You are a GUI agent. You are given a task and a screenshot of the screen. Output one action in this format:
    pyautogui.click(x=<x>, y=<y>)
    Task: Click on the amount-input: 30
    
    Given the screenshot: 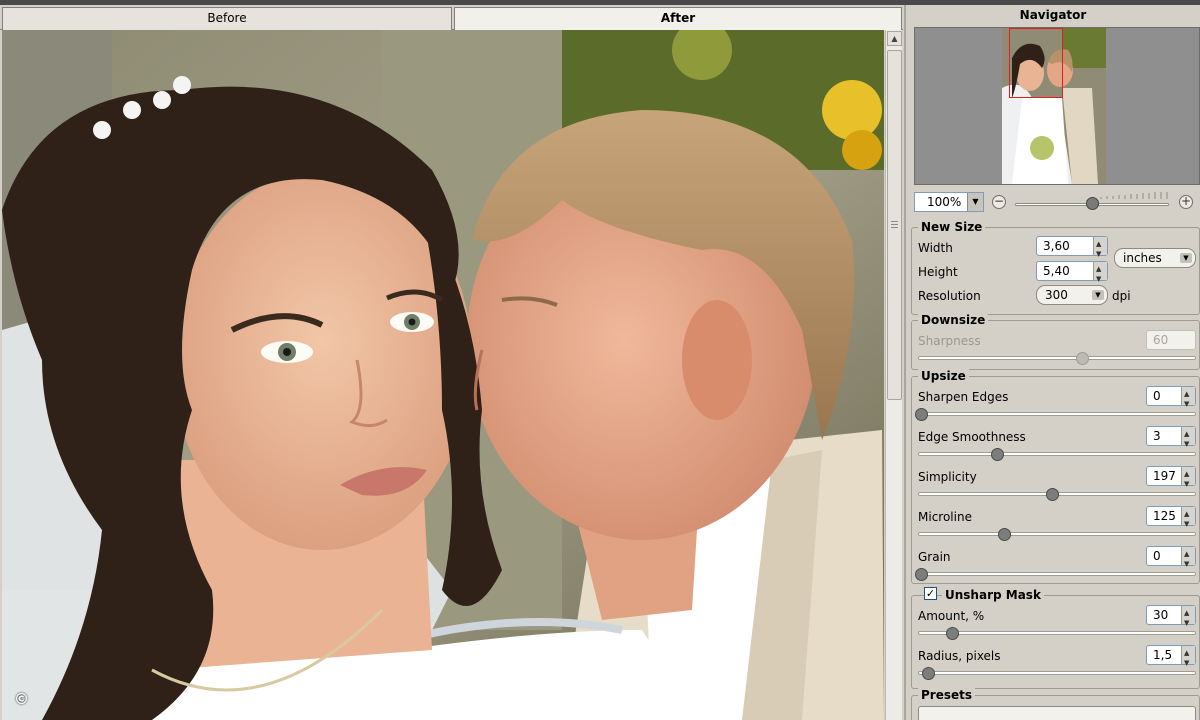 What is the action you would take?
    pyautogui.click(x=1171, y=618)
    